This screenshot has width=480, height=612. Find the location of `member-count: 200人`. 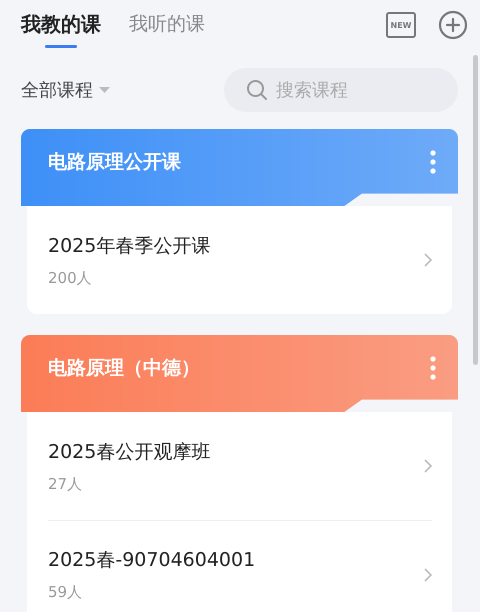

member-count: 200人 is located at coordinates (70, 278).